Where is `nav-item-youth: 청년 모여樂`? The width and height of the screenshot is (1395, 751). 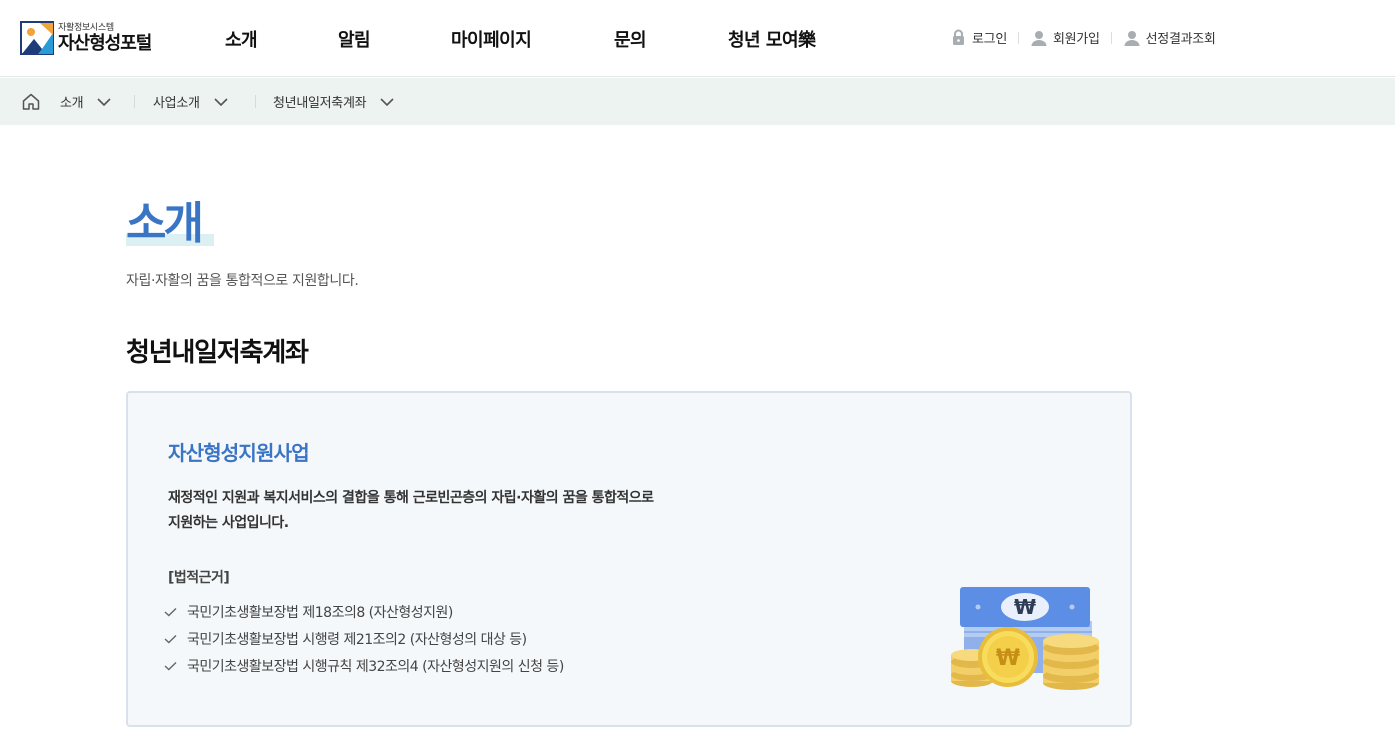
nav-item-youth: 청년 모여樂 is located at coordinates (772, 39).